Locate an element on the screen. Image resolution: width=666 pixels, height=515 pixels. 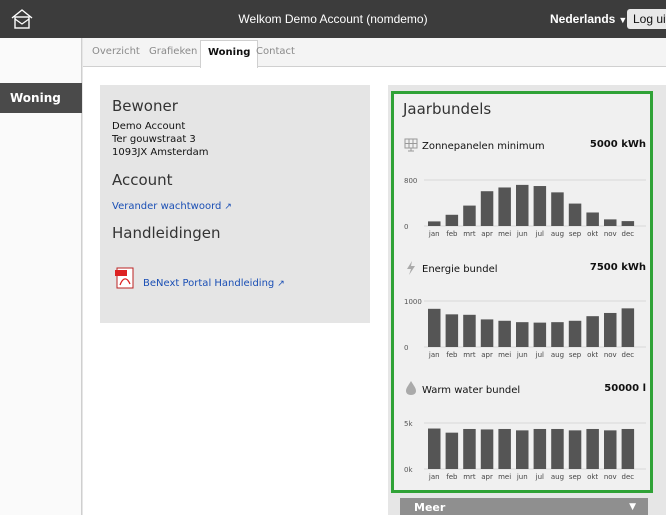
tab-grafieken: Grafieken is located at coordinates (173, 51).